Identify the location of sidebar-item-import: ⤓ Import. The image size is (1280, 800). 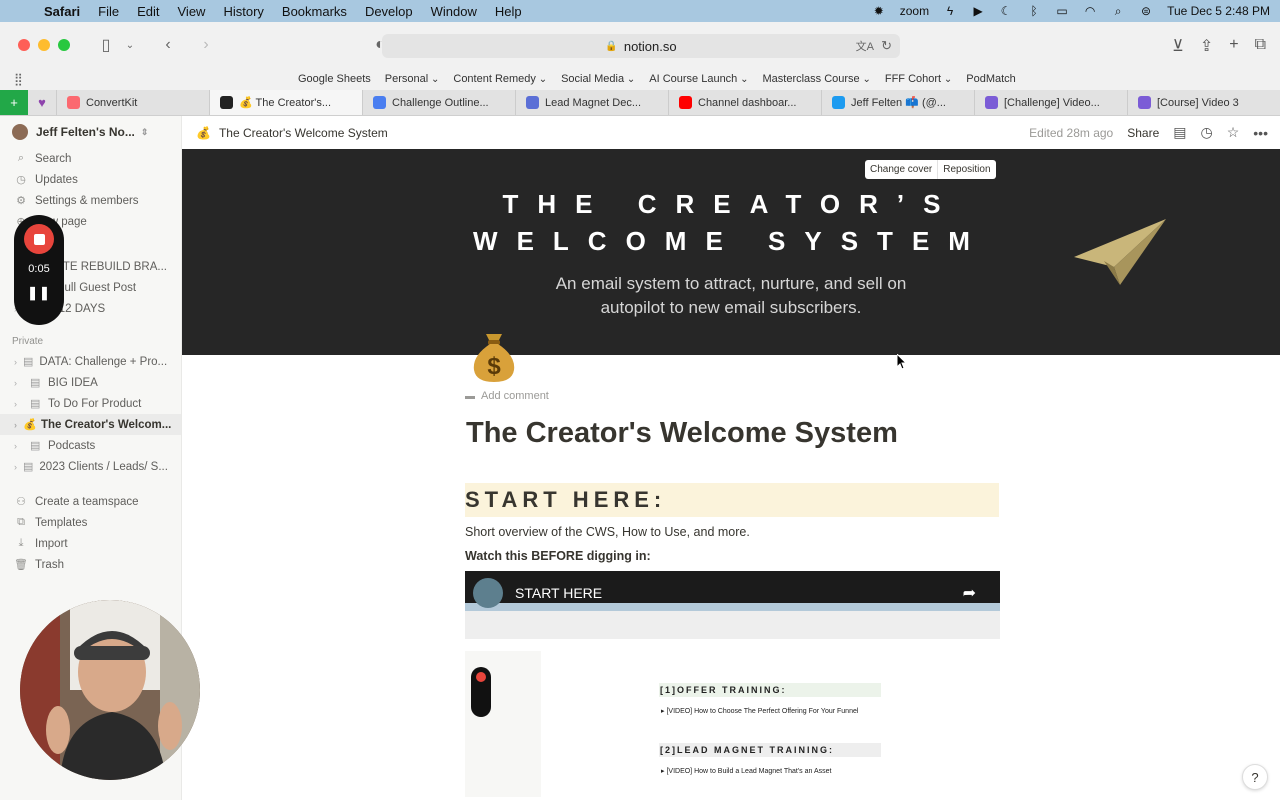
(90, 543).